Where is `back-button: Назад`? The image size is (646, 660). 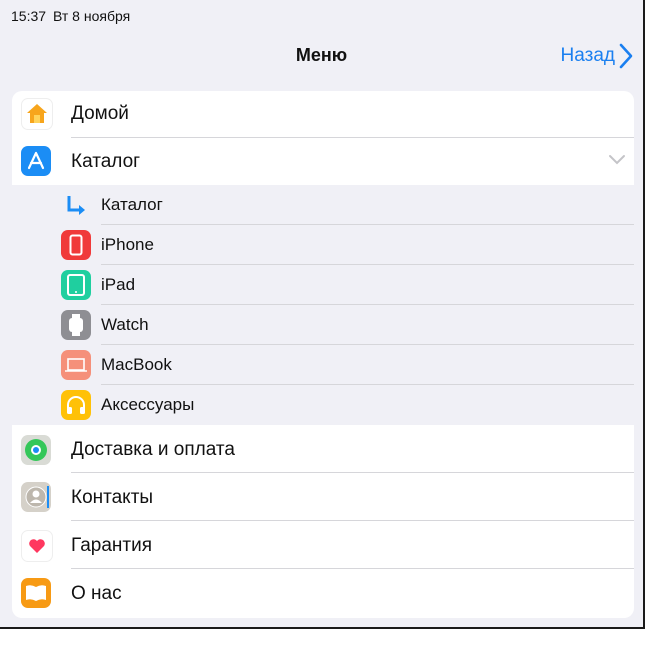 back-button: Назад is located at coordinates (597, 56).